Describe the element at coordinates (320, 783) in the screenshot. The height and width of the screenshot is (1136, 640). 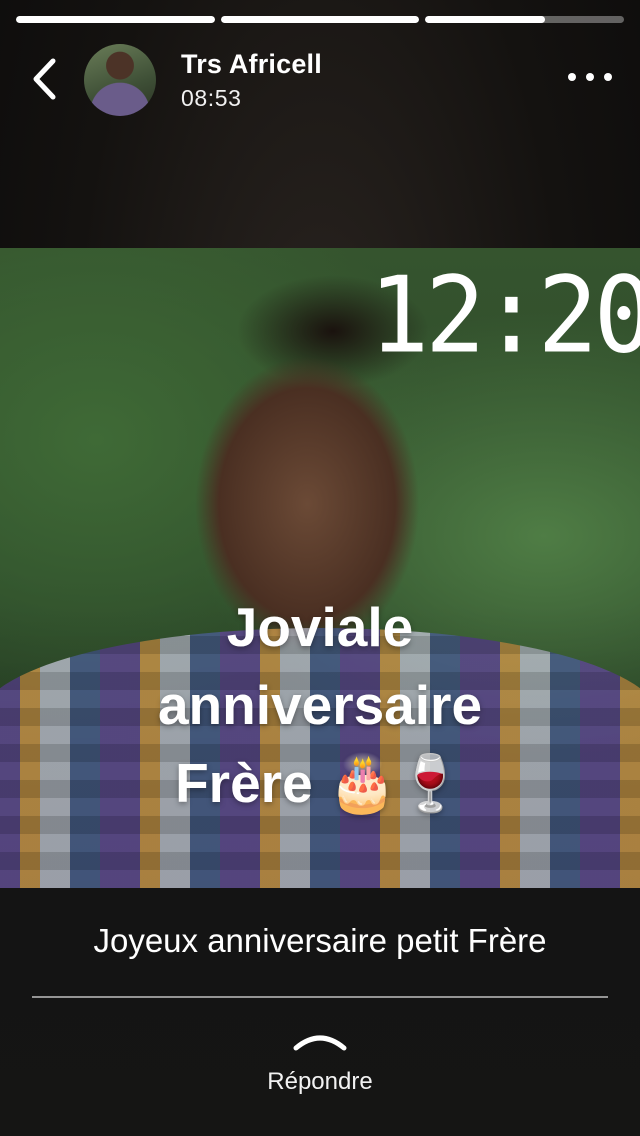
I see `overlay-line: Frère 🎂🍷` at that location.